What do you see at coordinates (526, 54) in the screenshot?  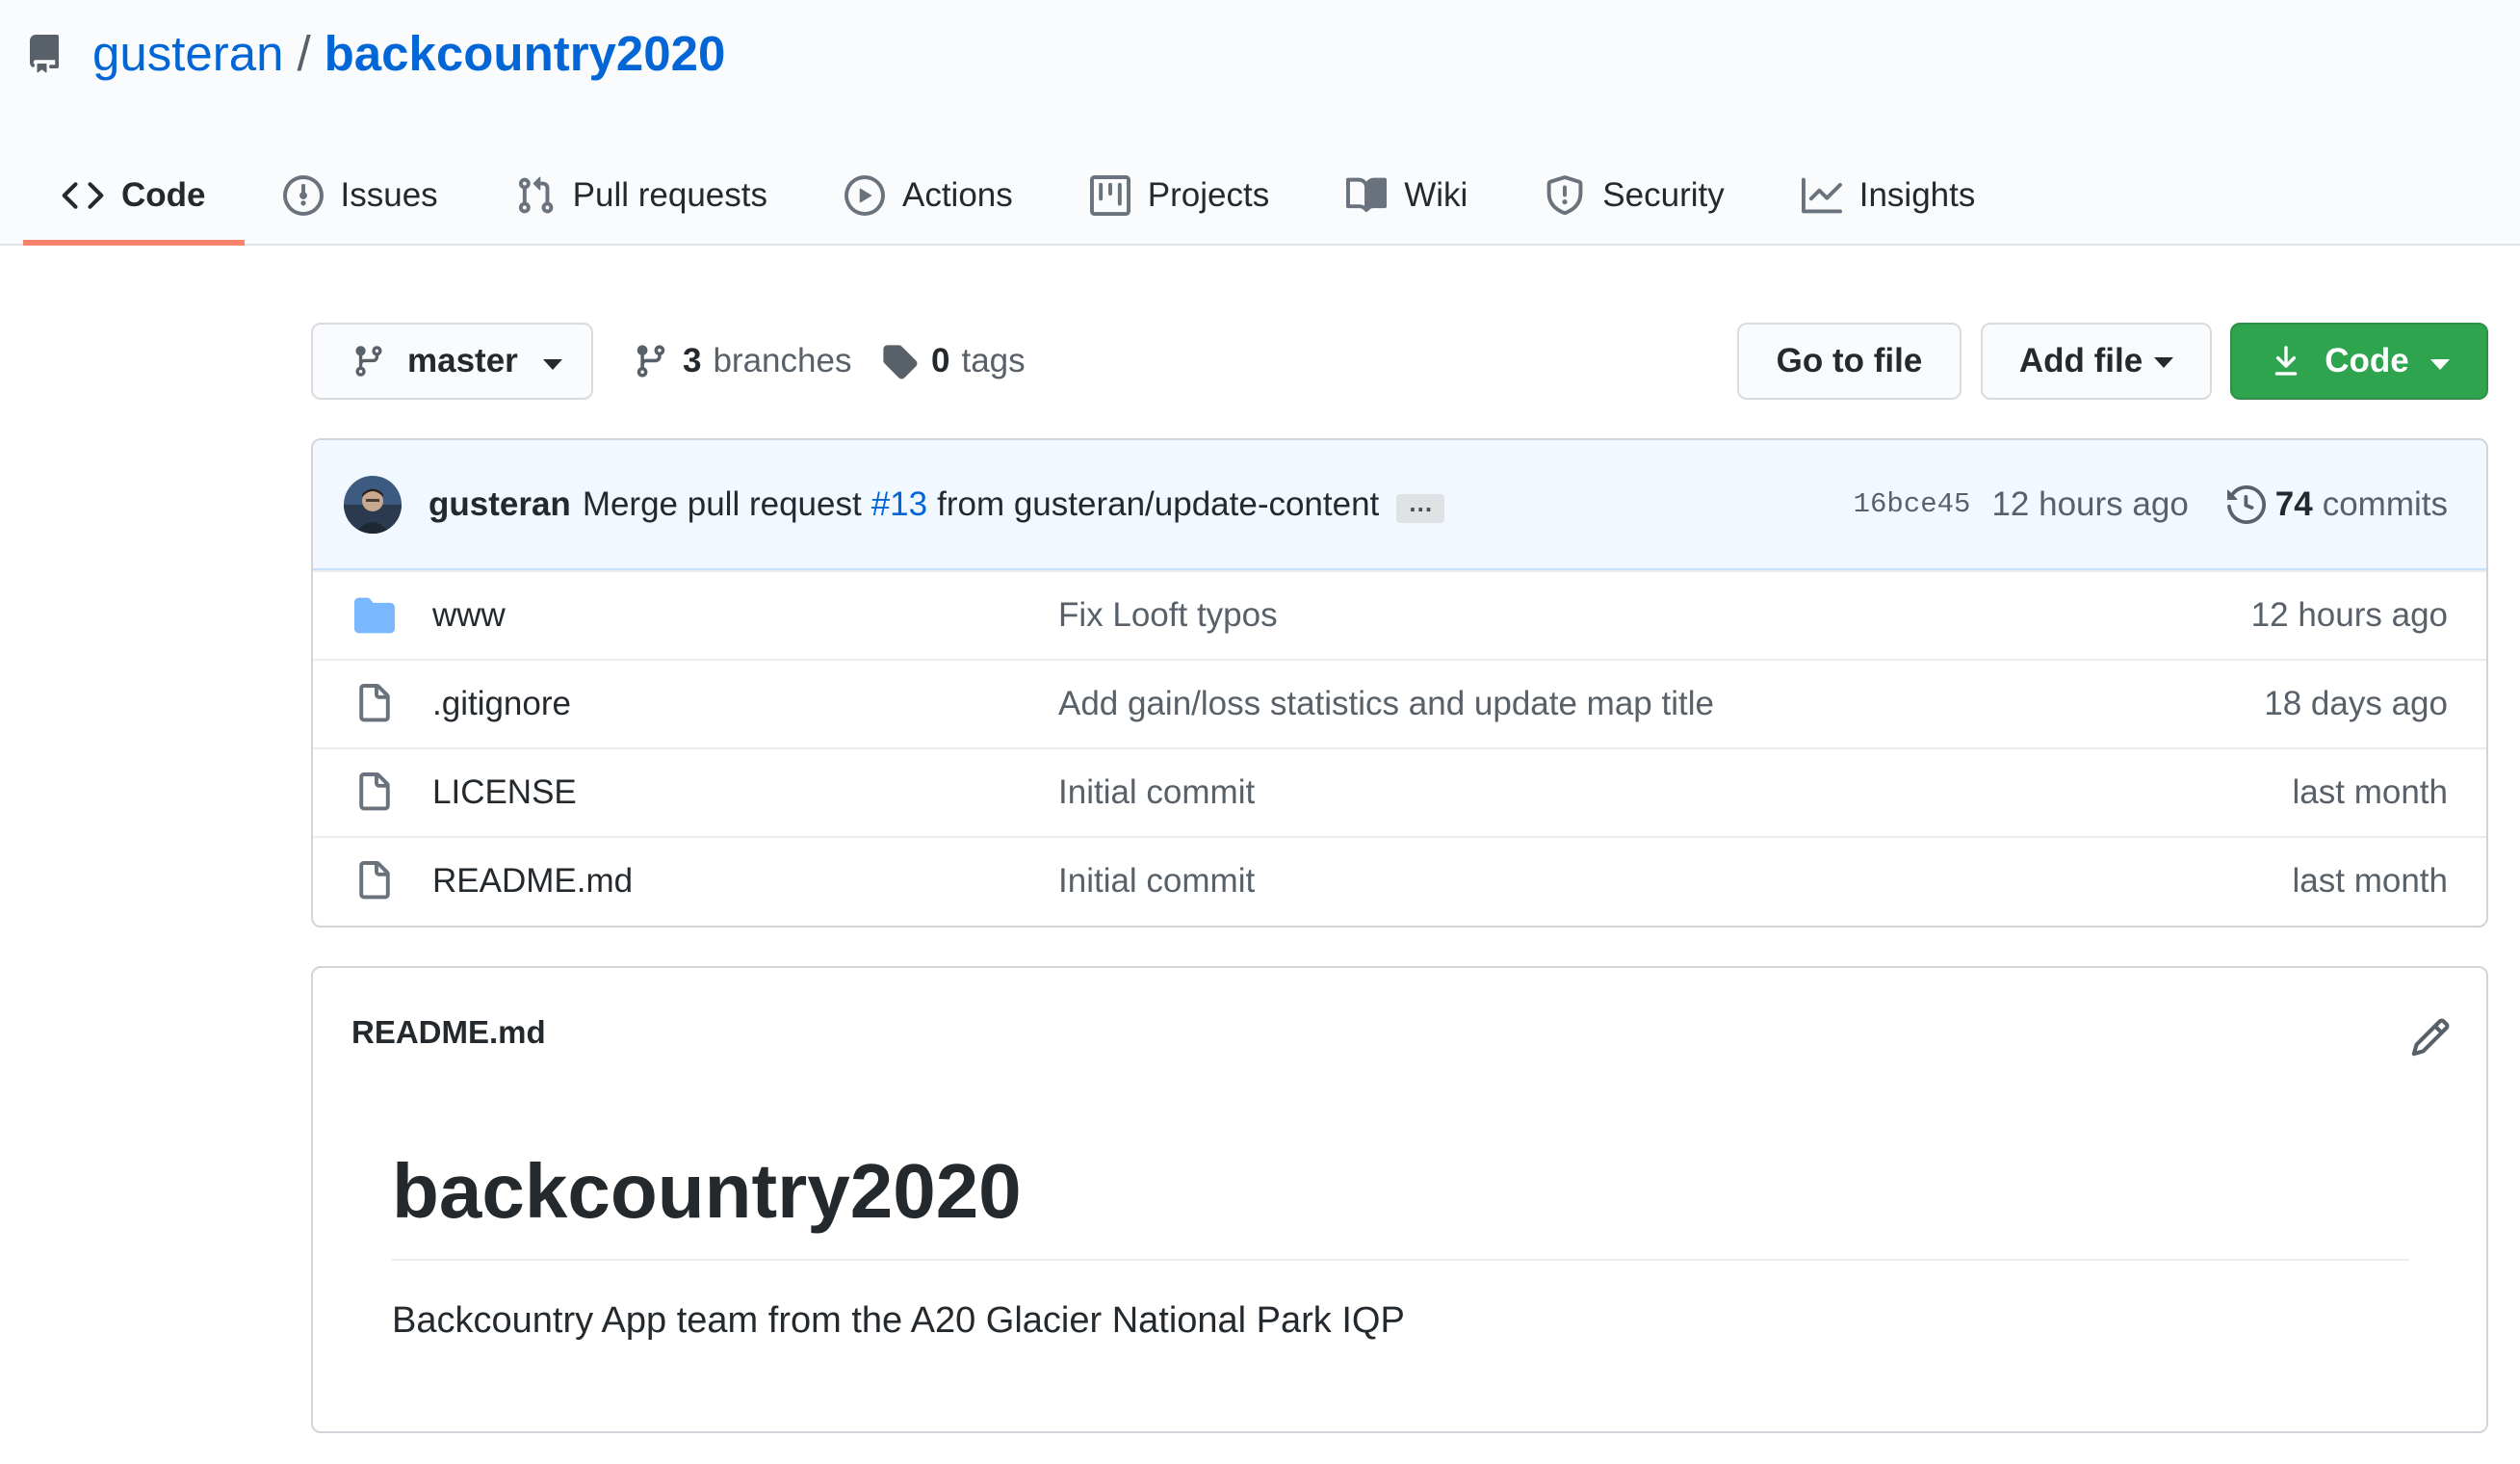 I see `repo-name-link: backcountry2020` at bounding box center [526, 54].